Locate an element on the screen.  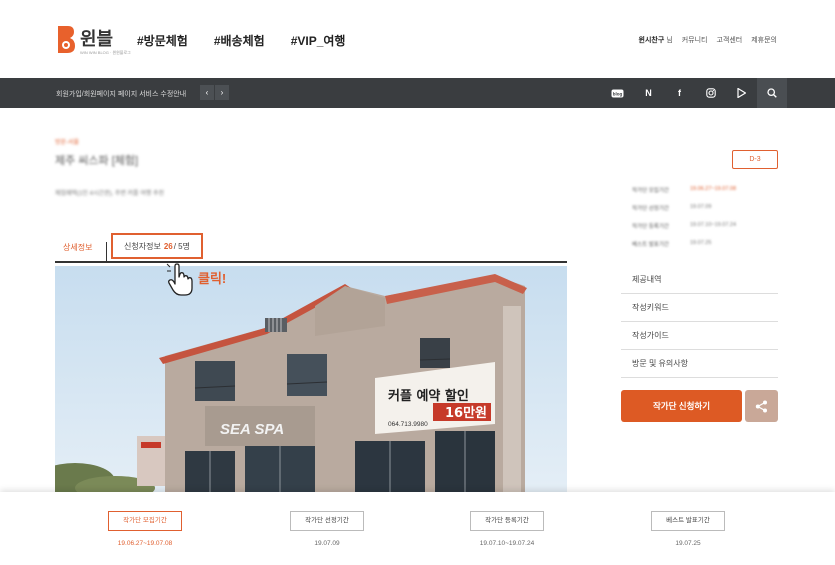
user-greeting: 윈시찬구 님 is located at coordinates (656, 40).